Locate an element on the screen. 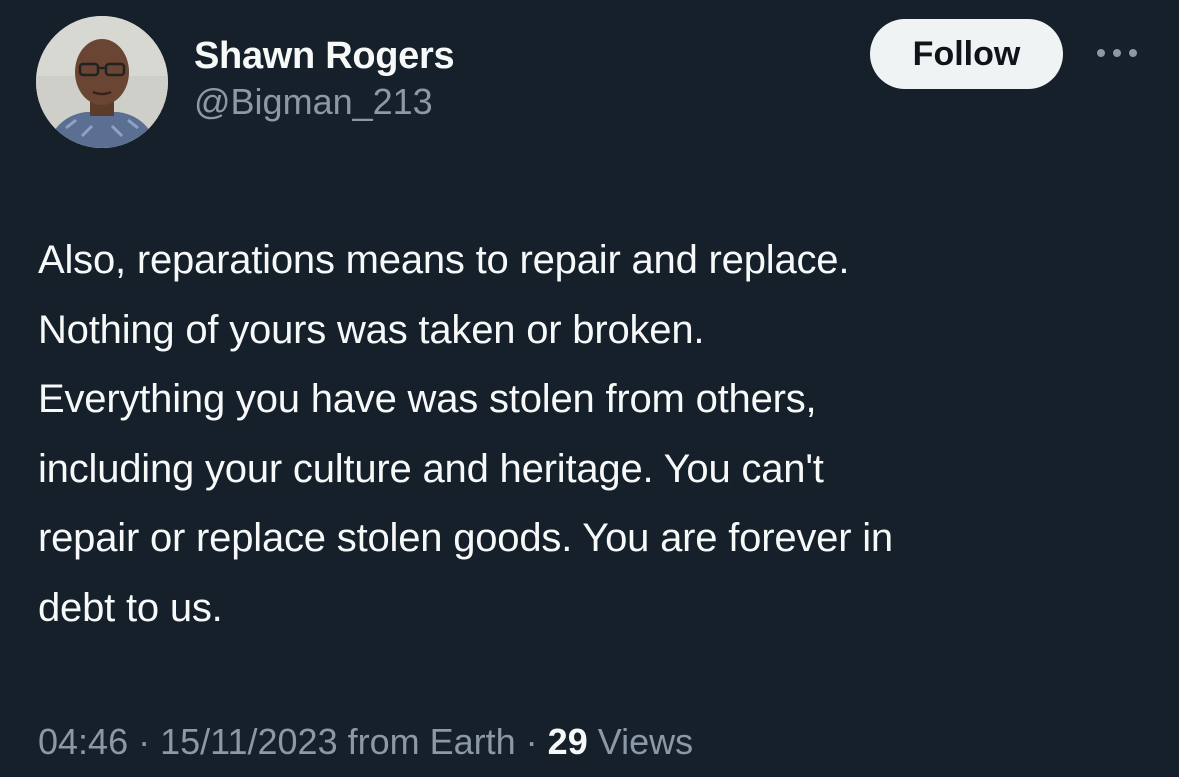  tweet-meta: 04:46 · 15/11/2023 from Earth · 29 Views is located at coordinates (365, 742).